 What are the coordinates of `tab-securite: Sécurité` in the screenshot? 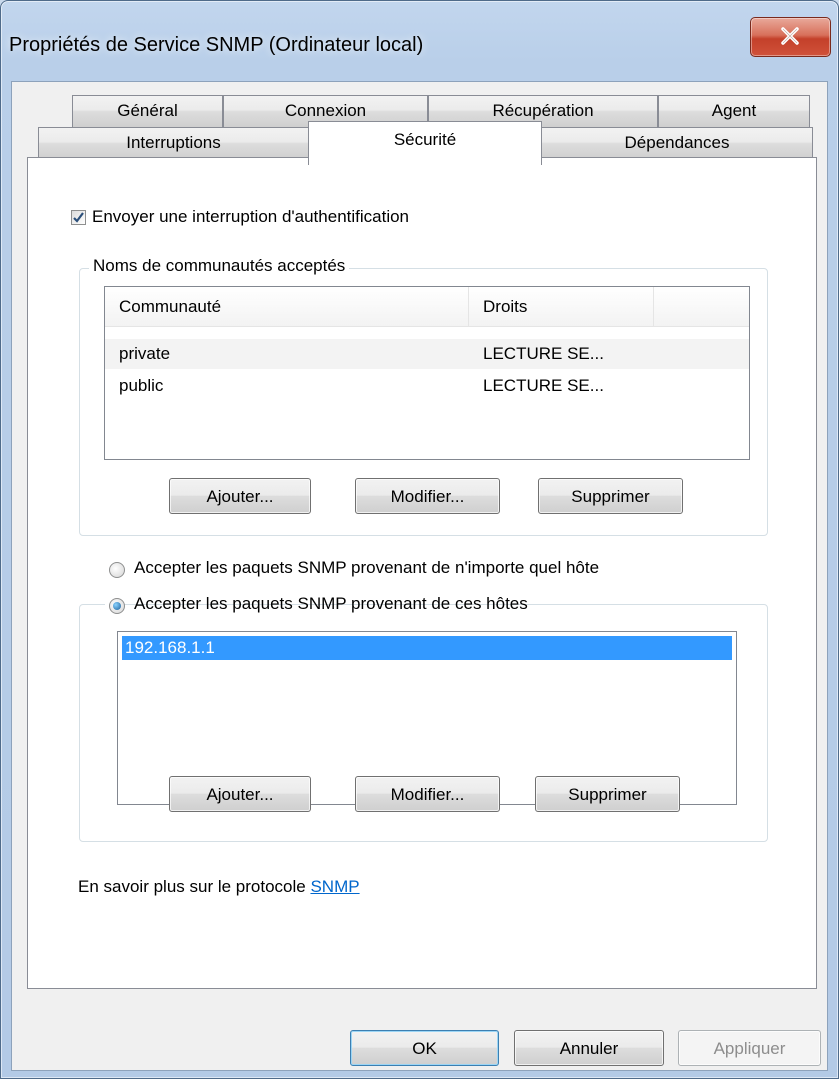 It's located at (425, 143).